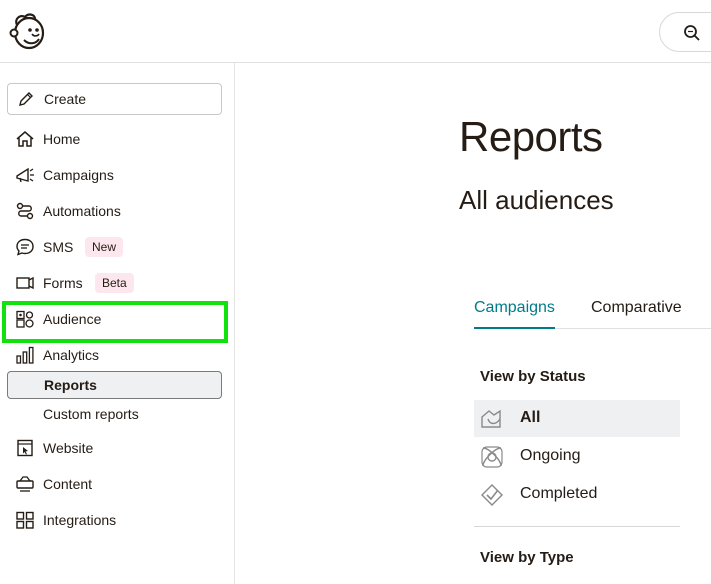 This screenshot has height=584, width=711. I want to click on page-title: Reports, so click(531, 136).